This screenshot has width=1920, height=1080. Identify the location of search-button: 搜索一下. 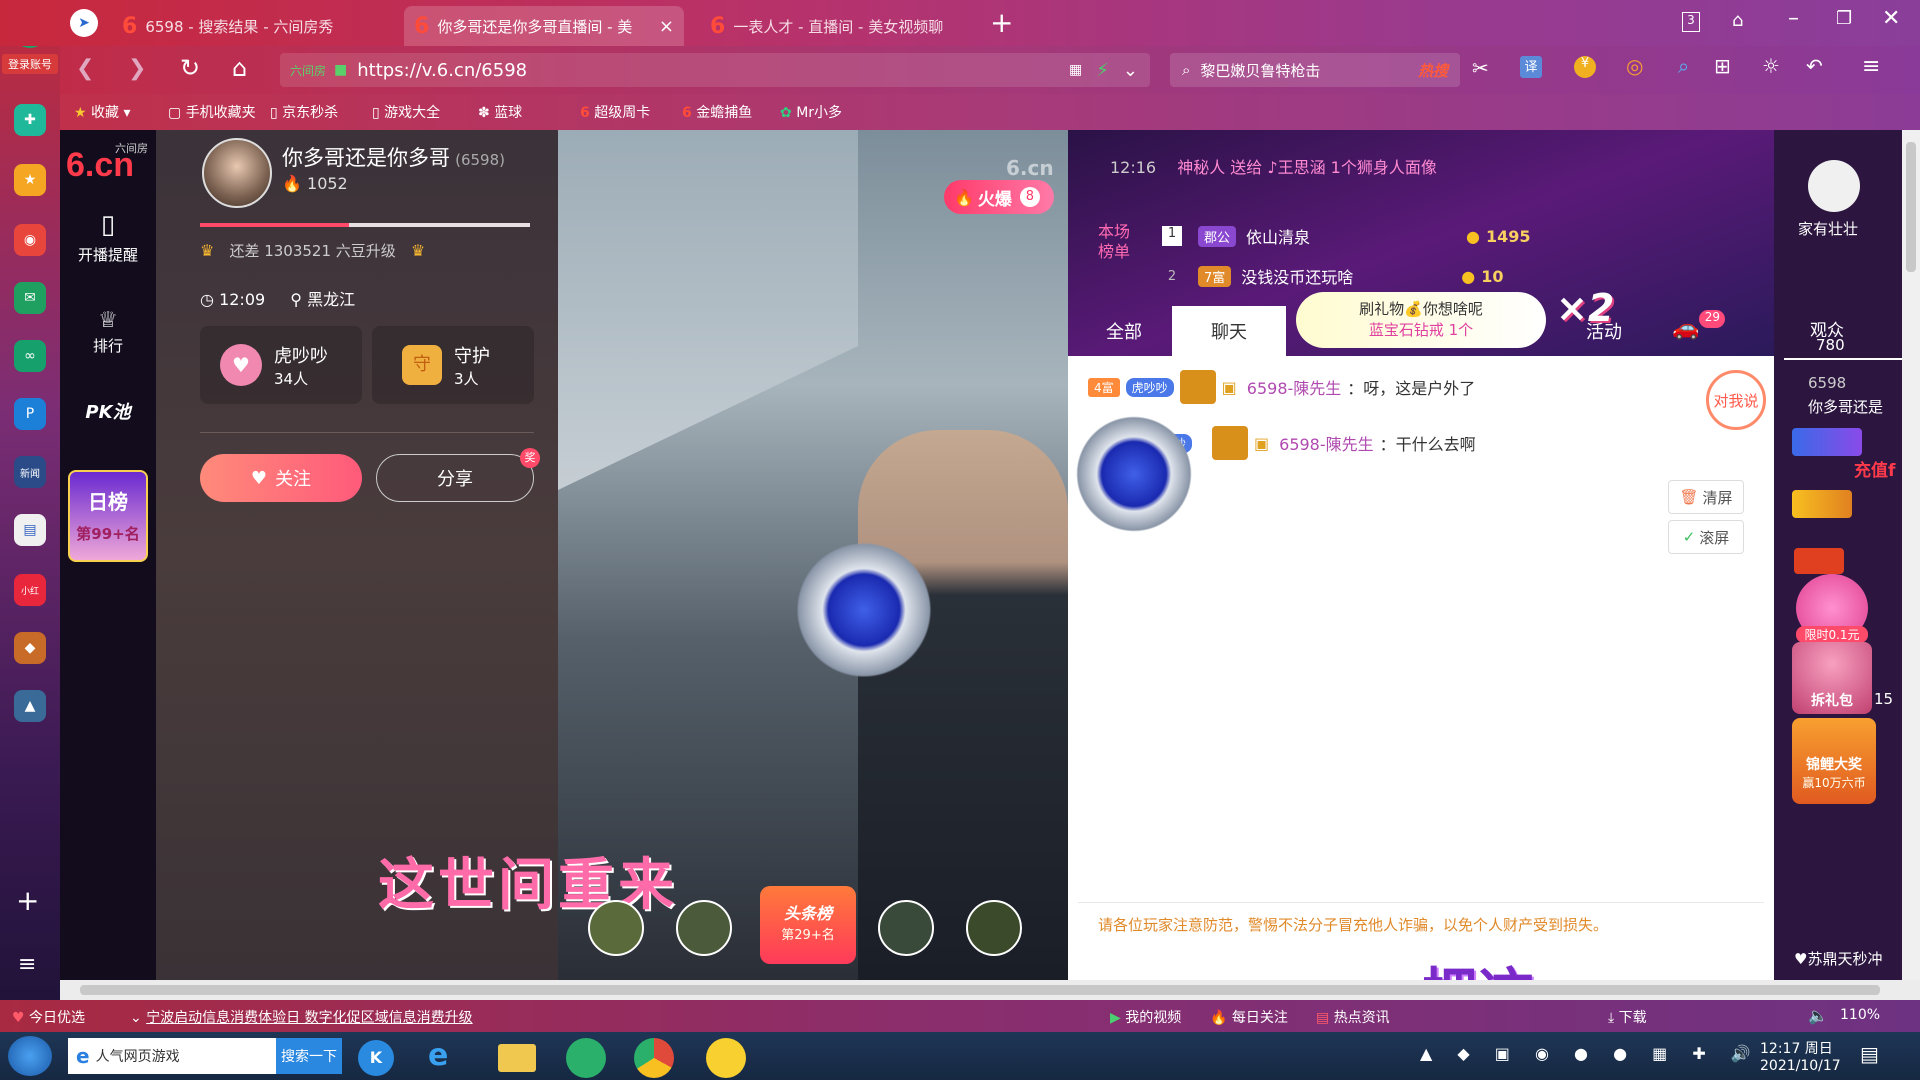
(309, 1056).